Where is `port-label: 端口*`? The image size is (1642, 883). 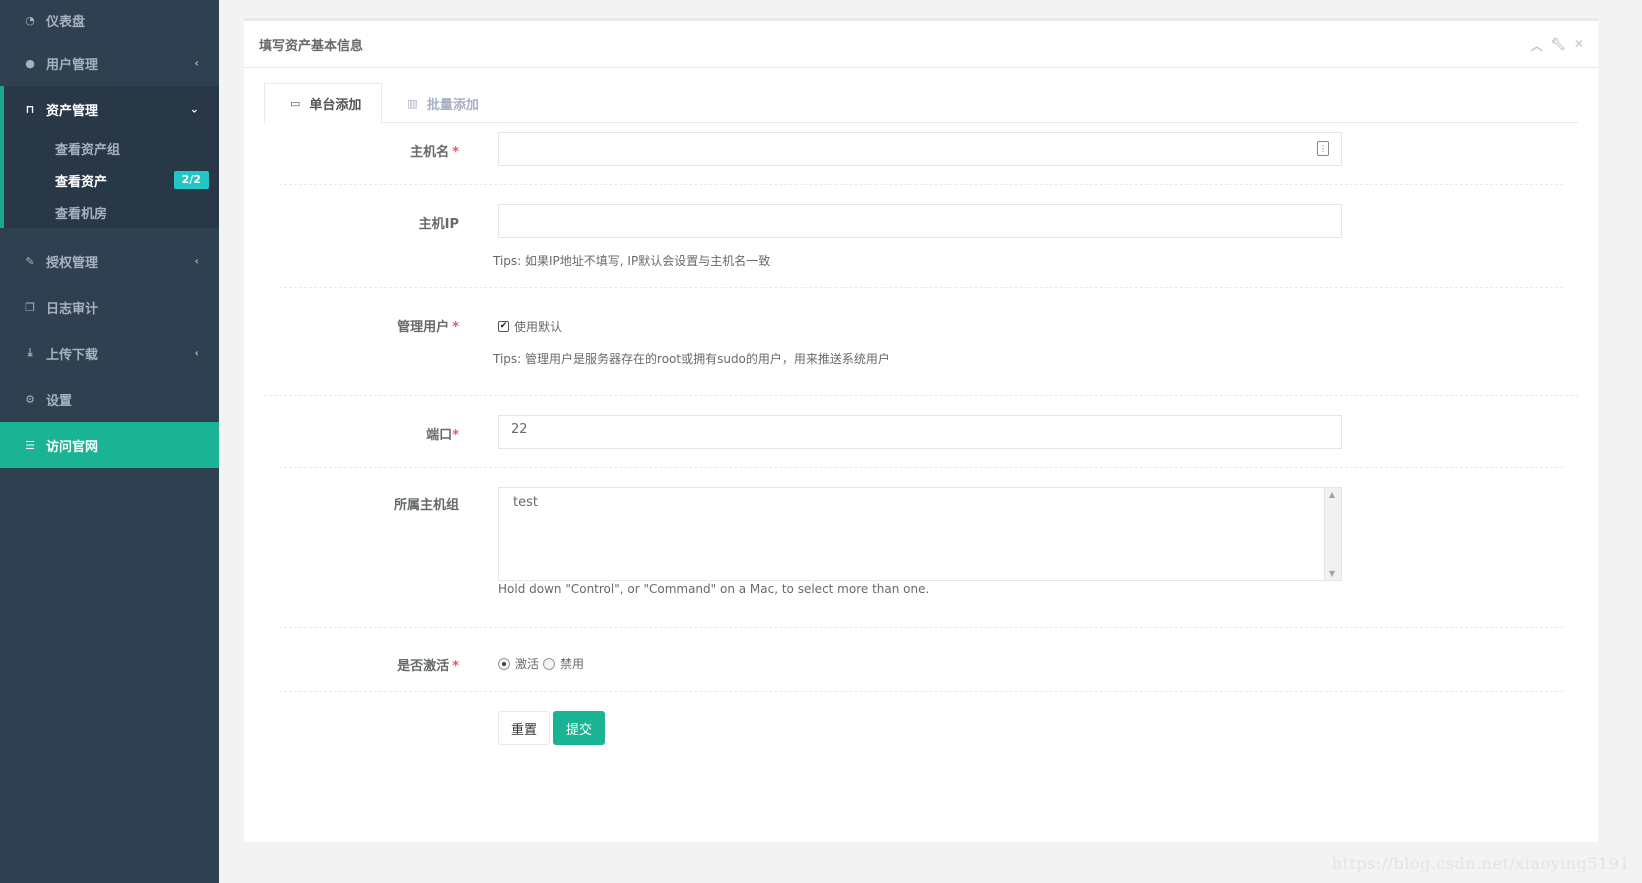 port-label: 端口* is located at coordinates (359, 433).